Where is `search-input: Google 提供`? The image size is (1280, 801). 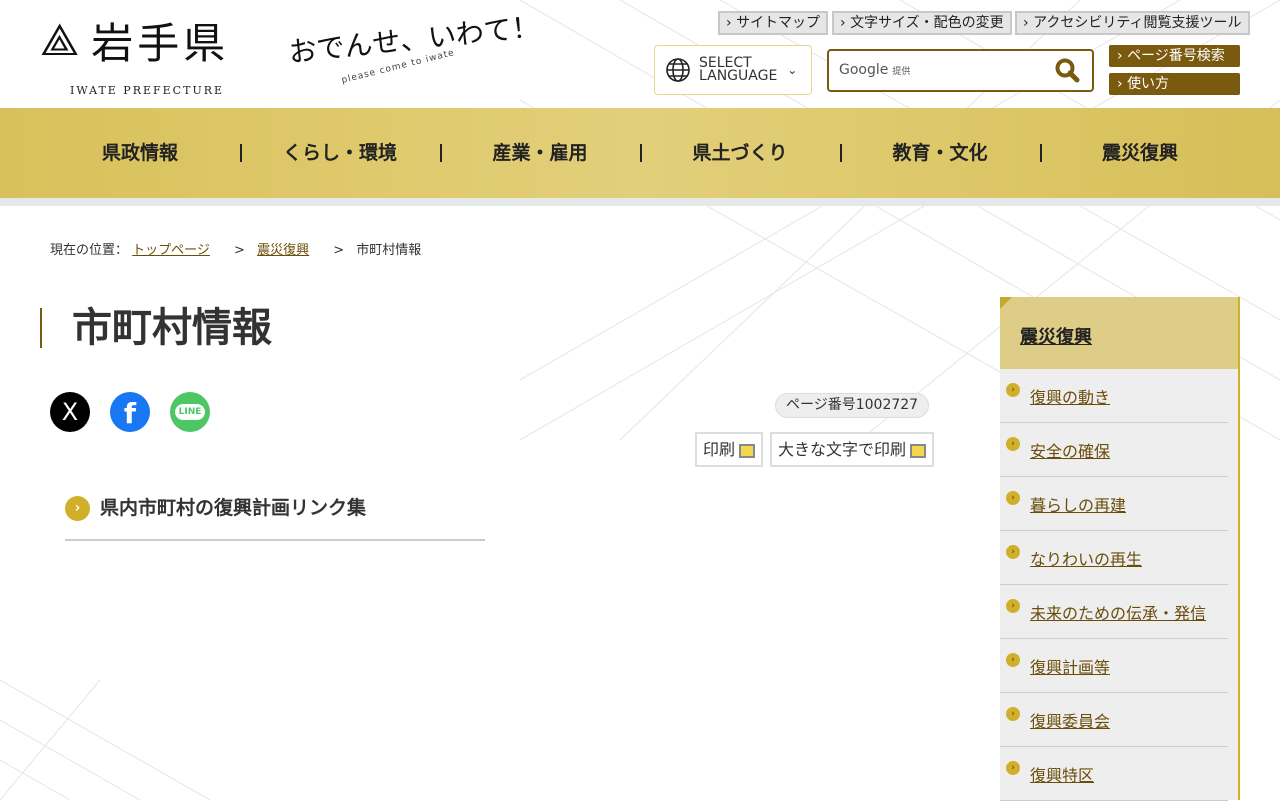 search-input: Google 提供 is located at coordinates (960, 70).